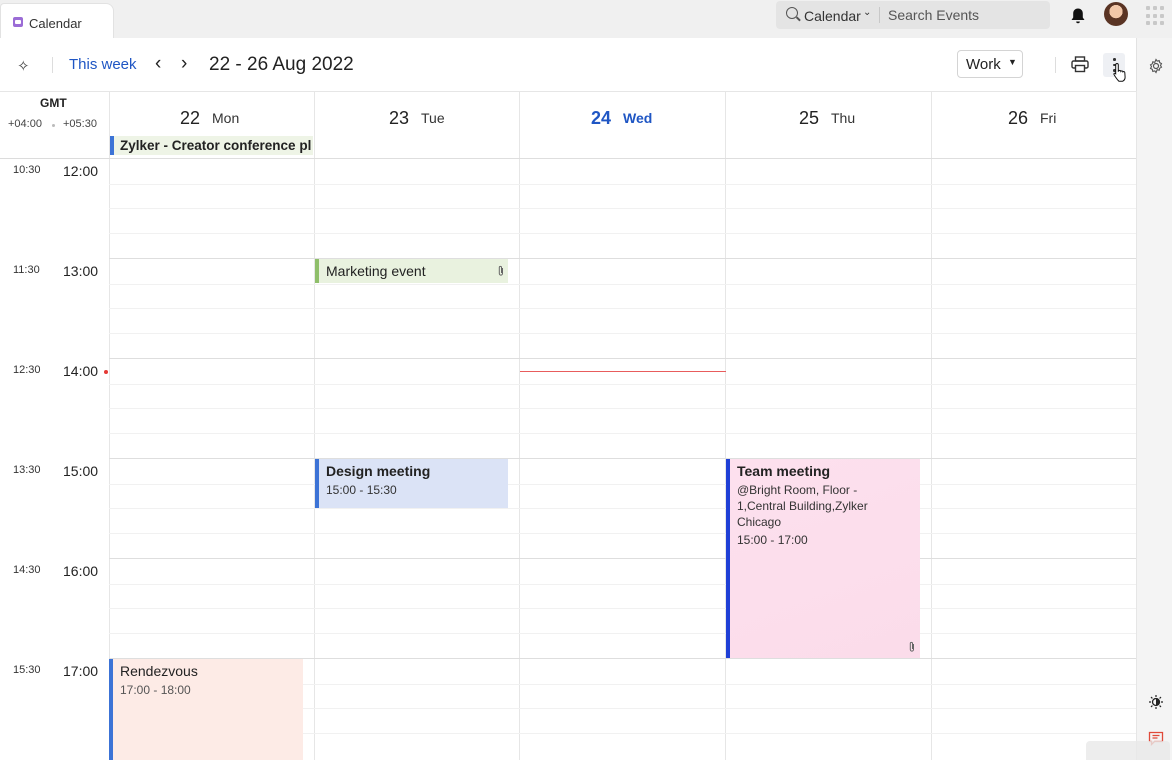 The width and height of the screenshot is (1172, 760). What do you see at coordinates (867, 12) in the screenshot?
I see `chevron-down-icon: ⌄` at bounding box center [867, 12].